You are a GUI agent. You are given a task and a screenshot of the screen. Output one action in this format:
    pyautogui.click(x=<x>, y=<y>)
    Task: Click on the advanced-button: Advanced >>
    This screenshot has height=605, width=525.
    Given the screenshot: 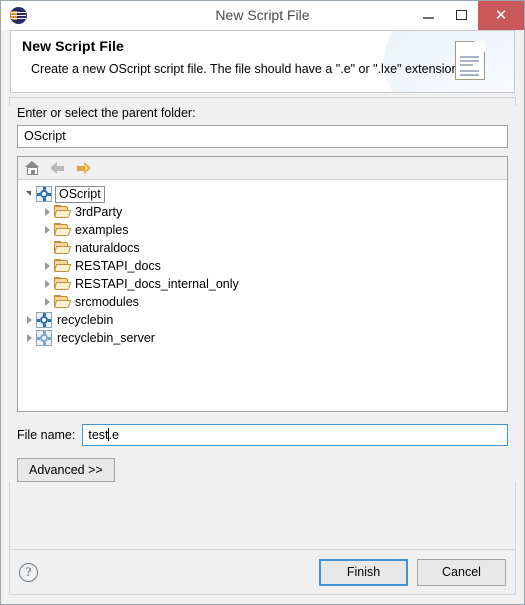 What is the action you would take?
    pyautogui.click(x=66, y=470)
    